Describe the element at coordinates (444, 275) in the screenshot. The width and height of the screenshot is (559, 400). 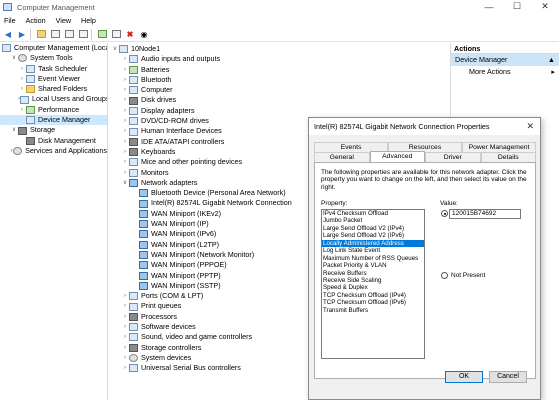
I see `not-present-radio` at that location.